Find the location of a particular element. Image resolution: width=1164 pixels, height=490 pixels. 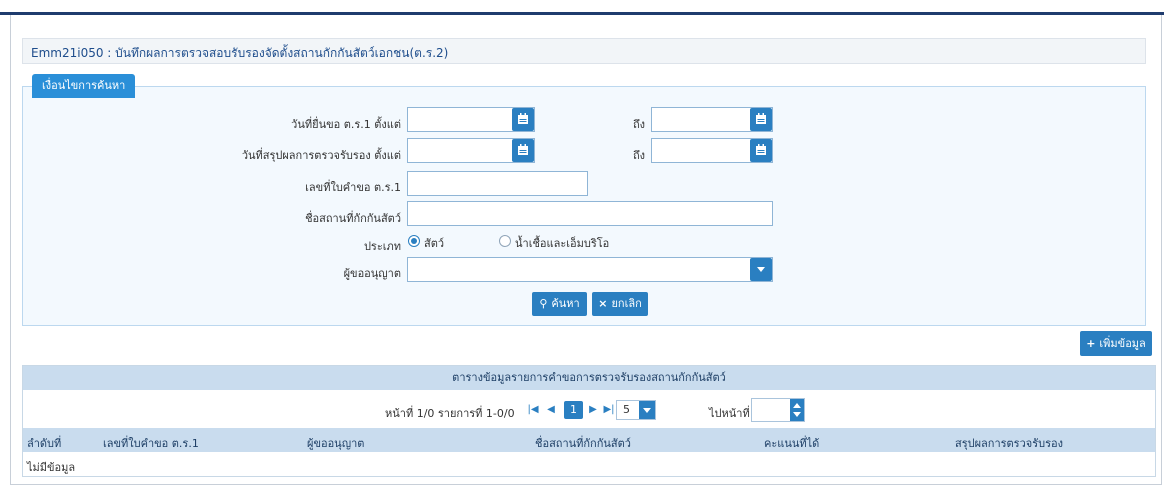

first-page-icon: |◀ is located at coordinates (533, 410).